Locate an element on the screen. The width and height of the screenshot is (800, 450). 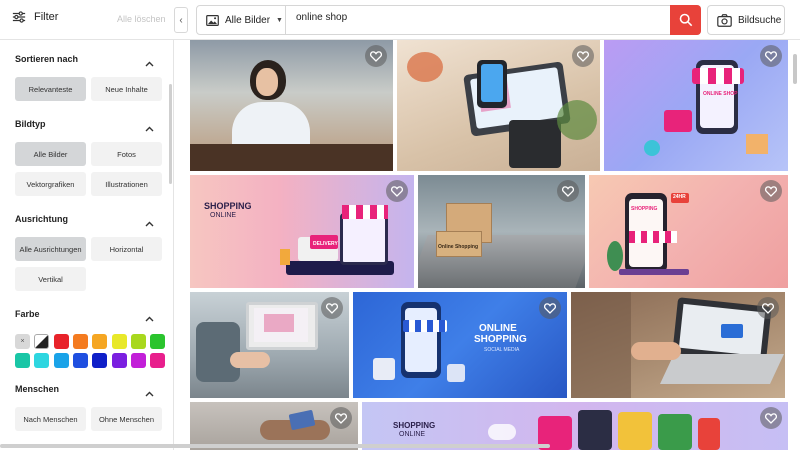
tile-caption: ONLINE SHOP is located at coordinates (720, 94).